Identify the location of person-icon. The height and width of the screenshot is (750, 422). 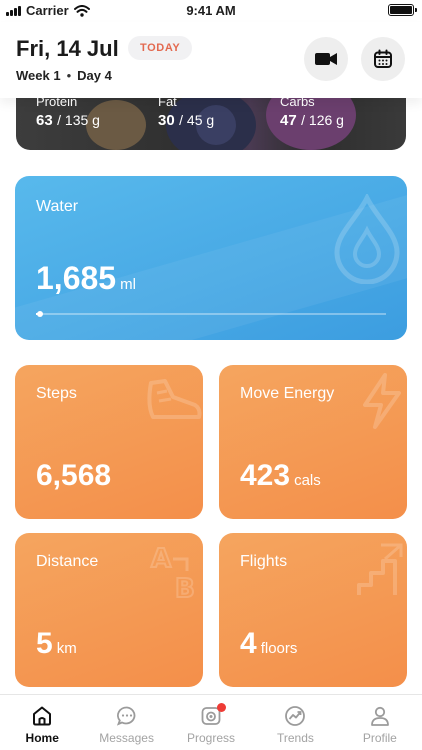
(379, 716).